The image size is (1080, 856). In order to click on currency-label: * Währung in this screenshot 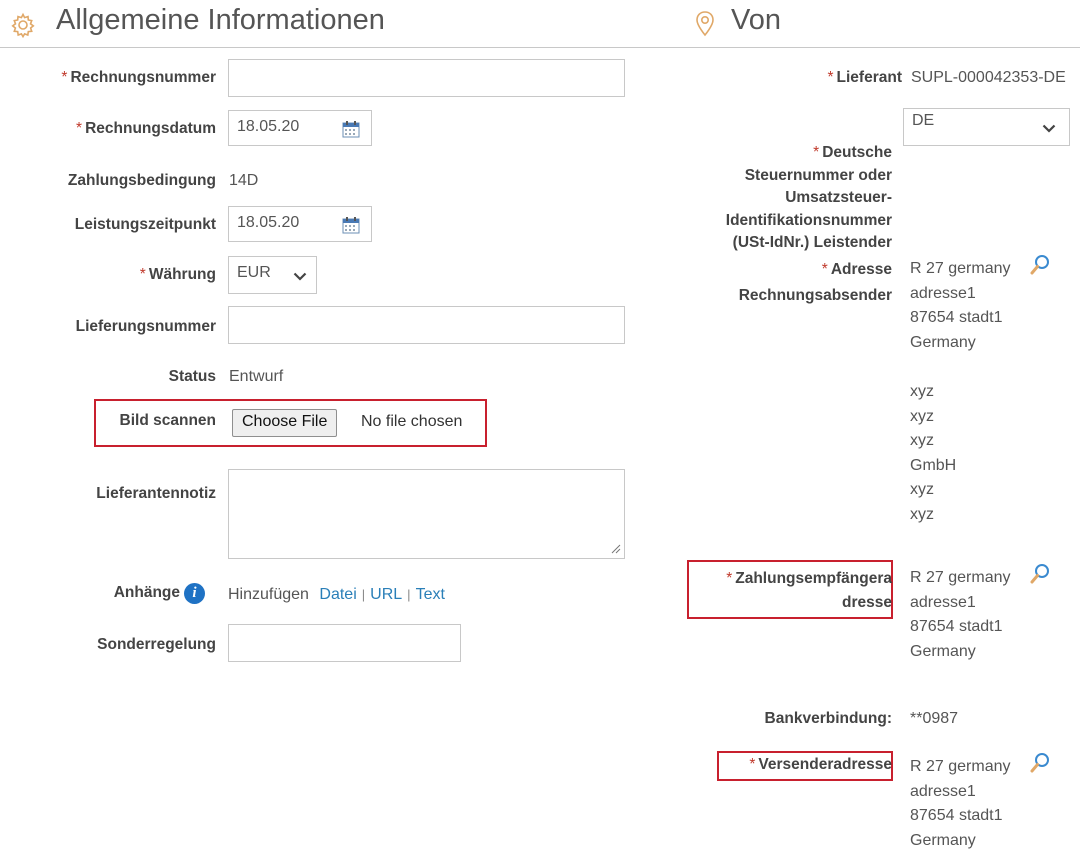, I will do `click(177, 274)`.